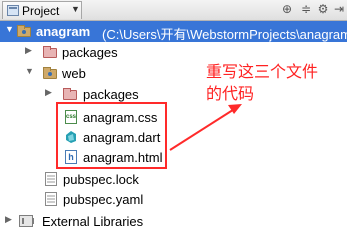  I want to click on annotation-arrow-icon, so click(205, 127).